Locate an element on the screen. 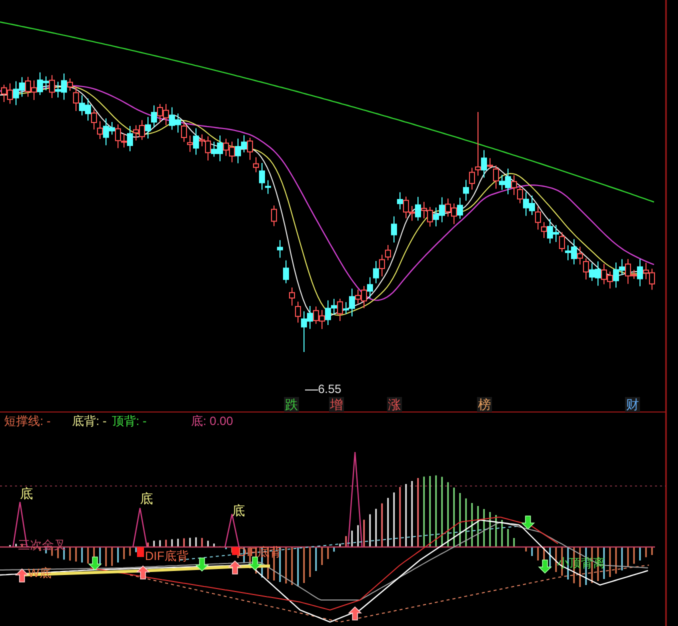  event-marker: 增 is located at coordinates (336, 404).